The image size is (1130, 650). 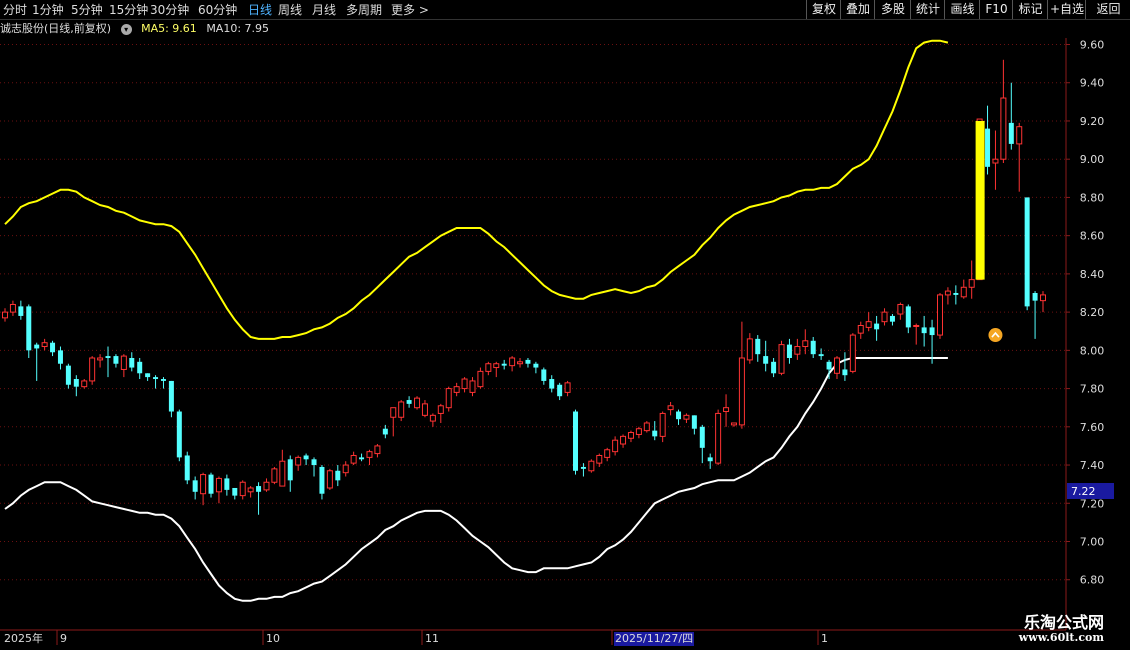 I want to click on timeframe-tab-3: 15分钟, so click(x=128, y=9).